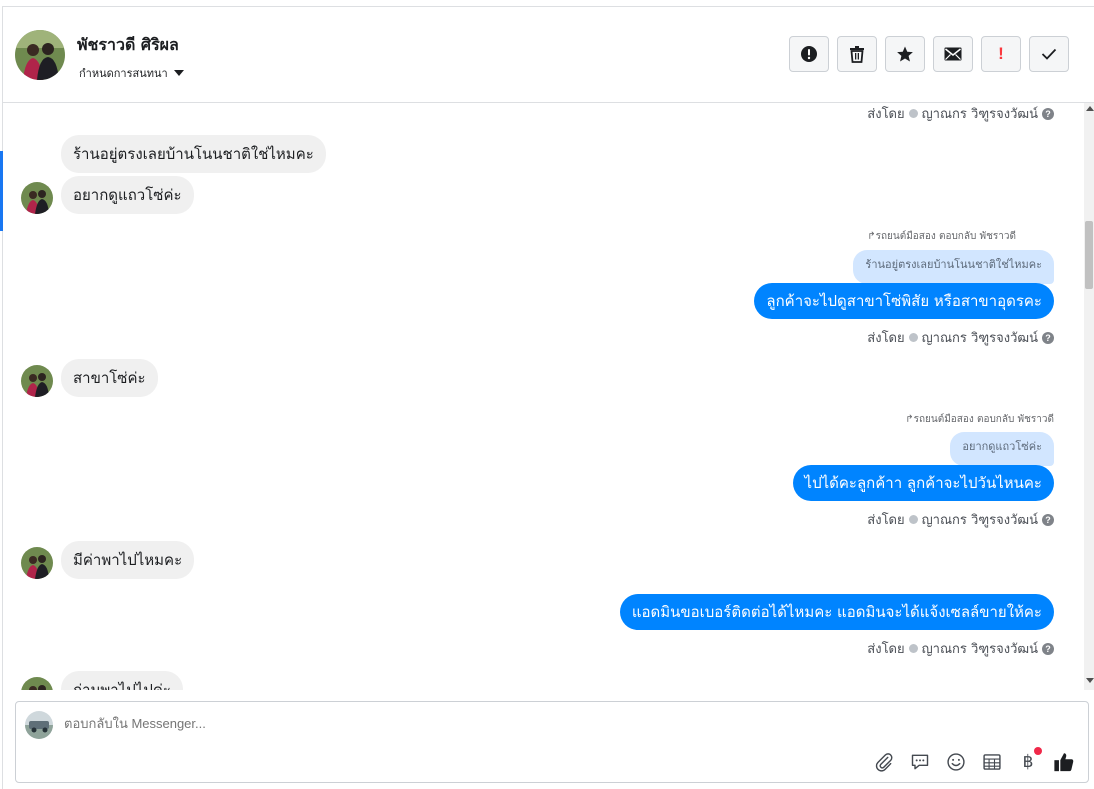 The width and height of the screenshot is (1094, 789). I want to click on star-button, so click(905, 54).